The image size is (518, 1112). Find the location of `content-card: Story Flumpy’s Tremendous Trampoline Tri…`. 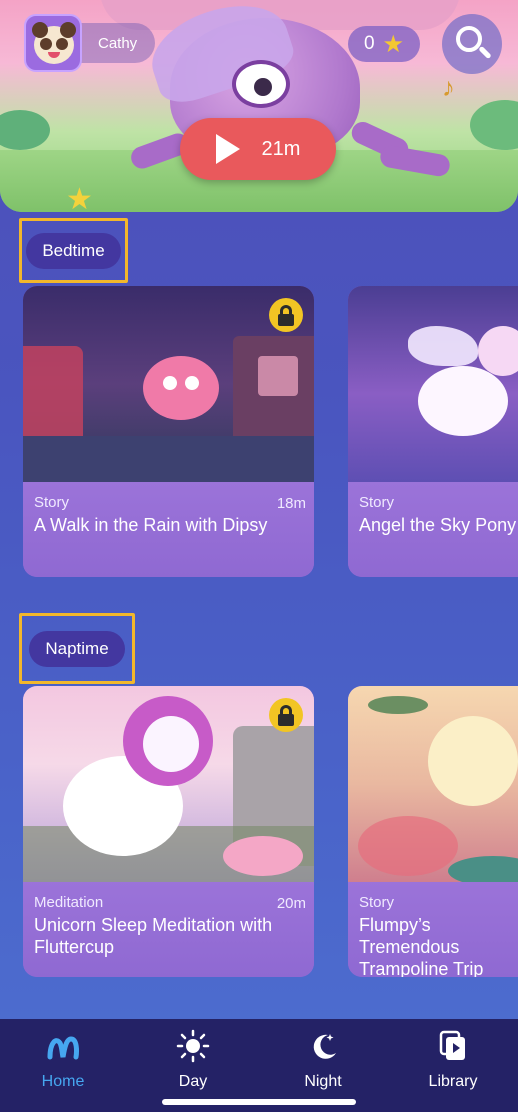

content-card: Story Flumpy’s Tremendous Trampoline Tri… is located at coordinates (433, 831).